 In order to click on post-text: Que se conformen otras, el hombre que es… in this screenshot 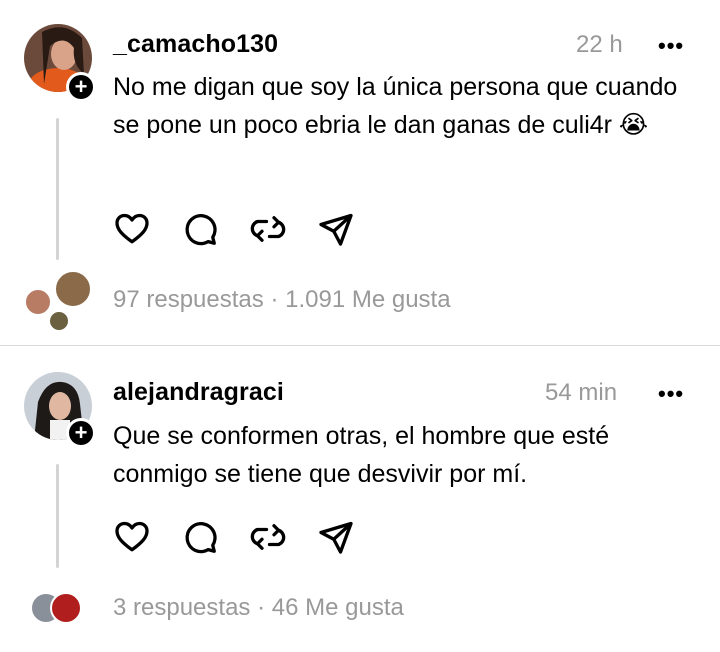, I will do `click(361, 455)`.